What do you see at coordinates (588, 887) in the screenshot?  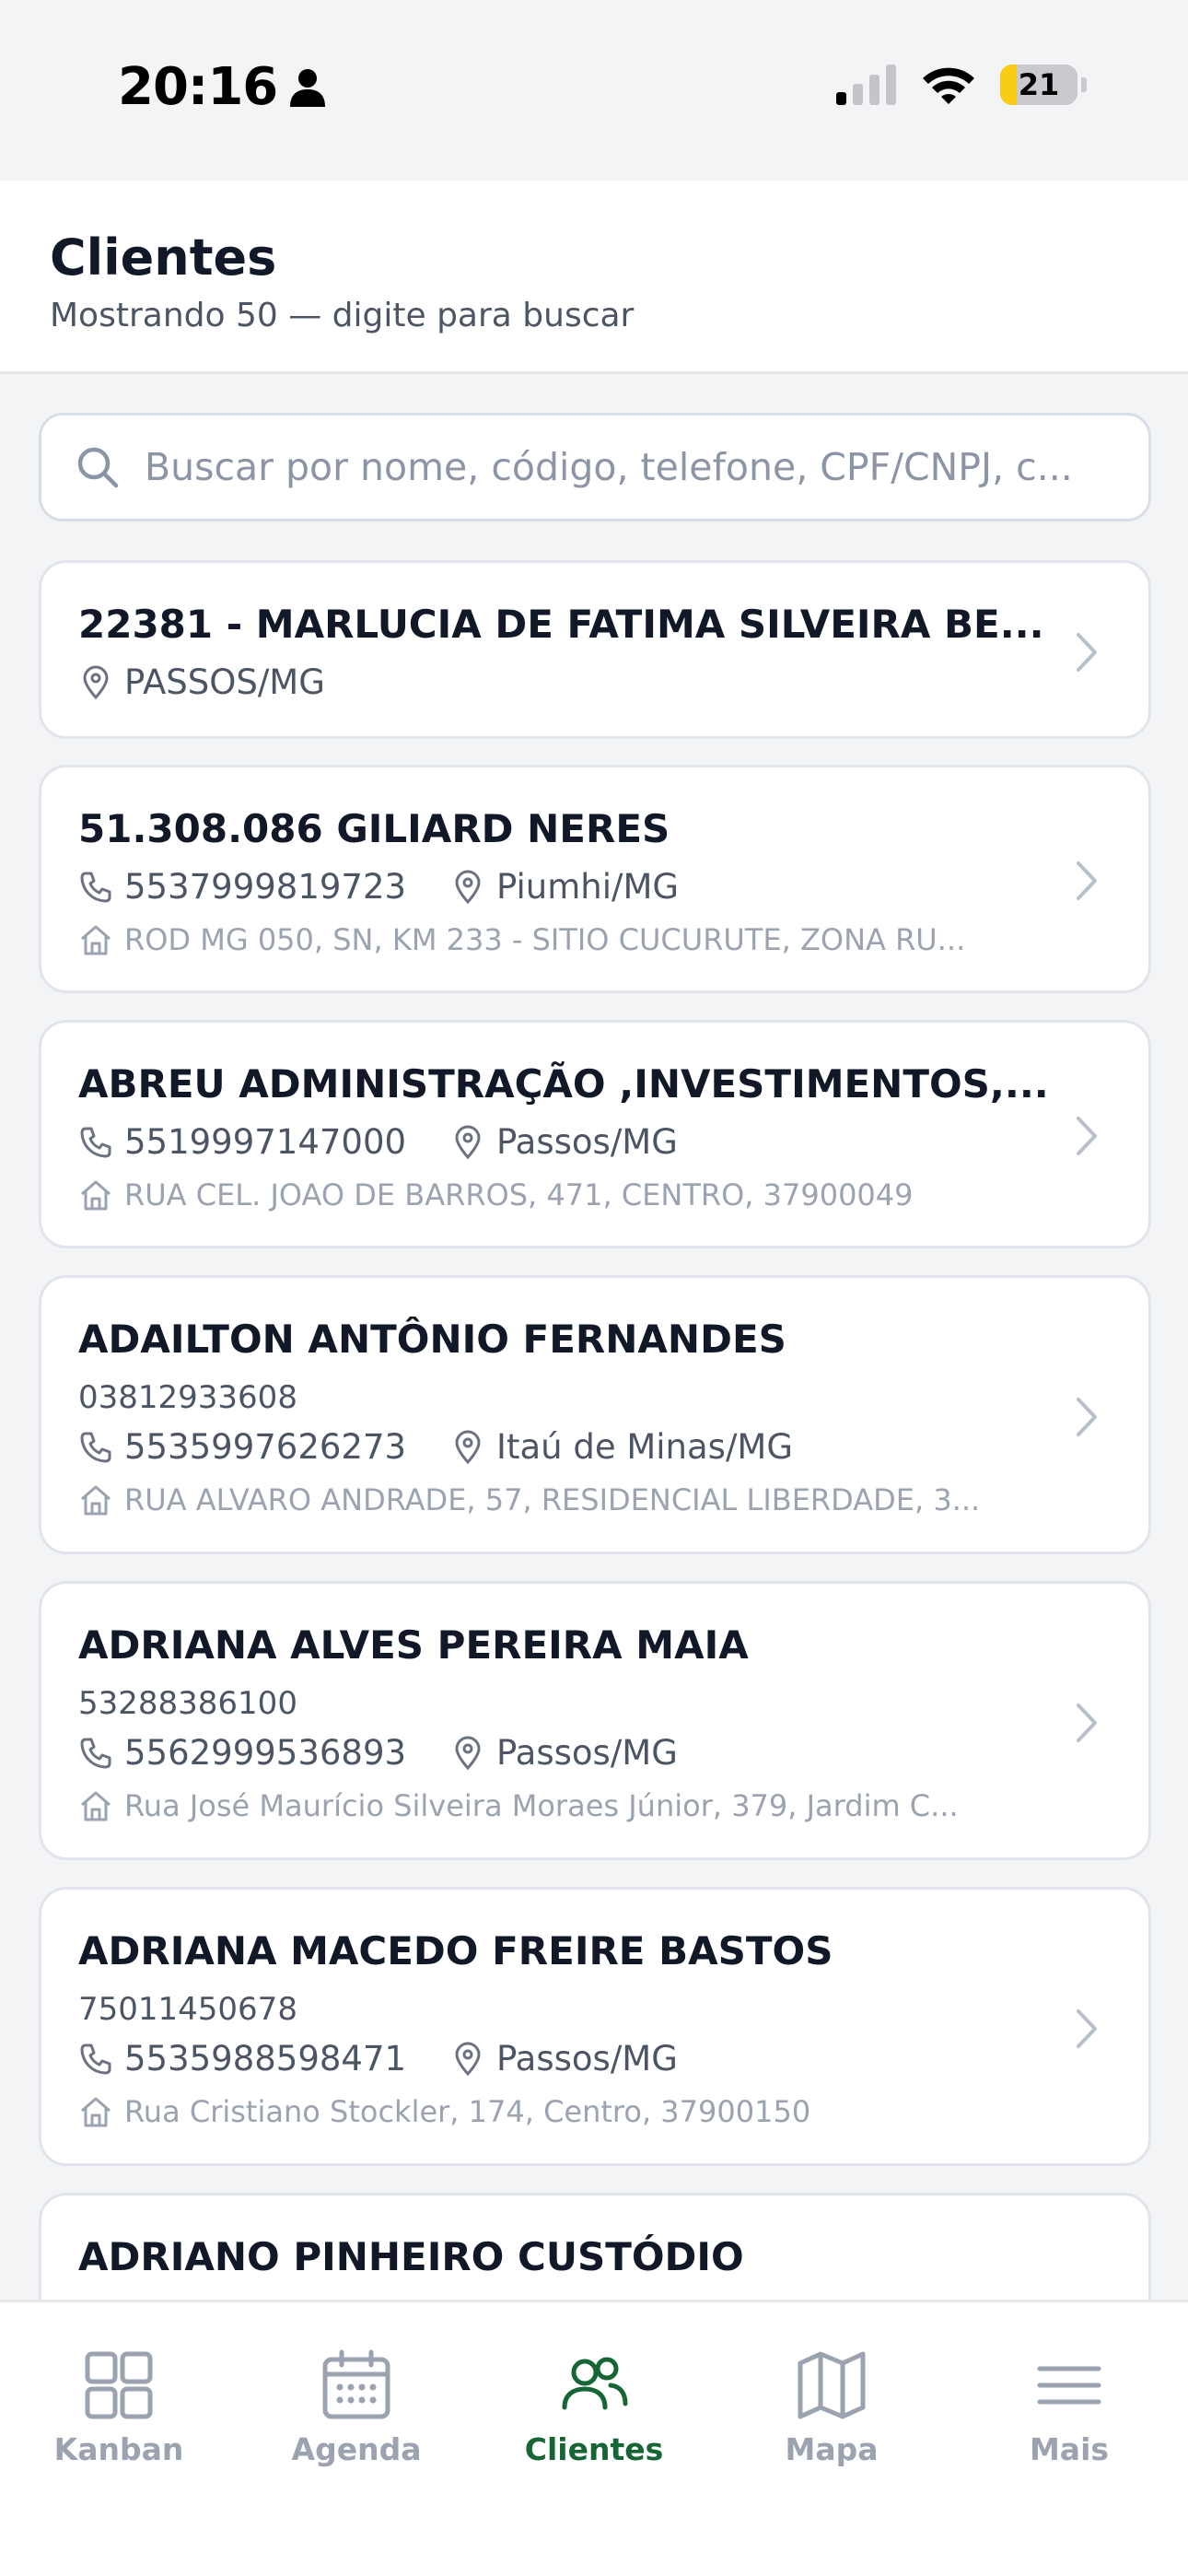 I see `client-city: Piumhi/MG` at bounding box center [588, 887].